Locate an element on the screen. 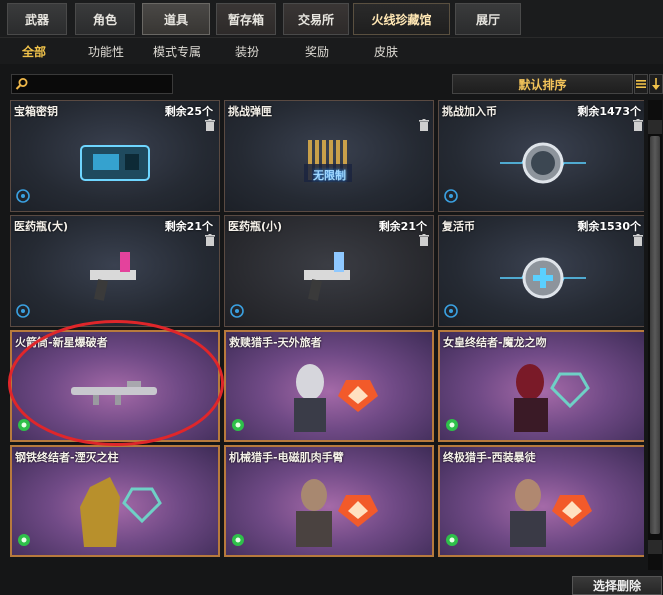 This screenshot has width=663, height=595. item-card: 挑战加入币 剩余1473个 is located at coordinates (541, 156).